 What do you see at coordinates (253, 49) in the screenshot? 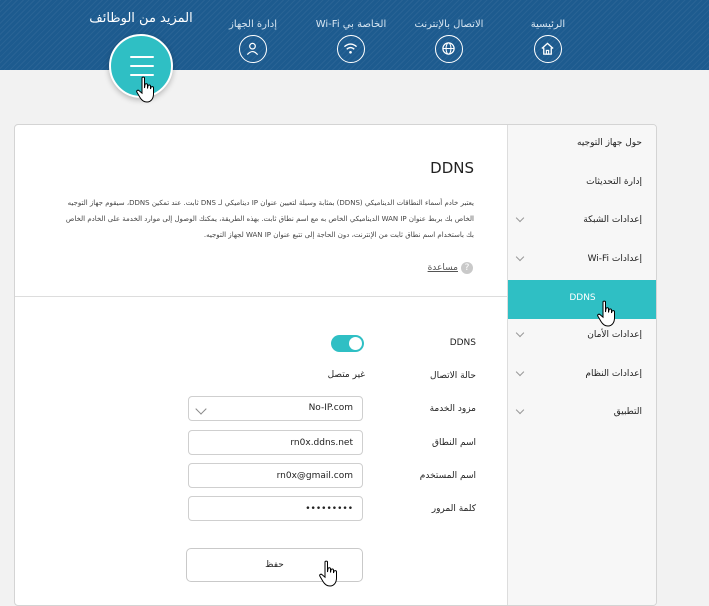
I see `user-icon` at bounding box center [253, 49].